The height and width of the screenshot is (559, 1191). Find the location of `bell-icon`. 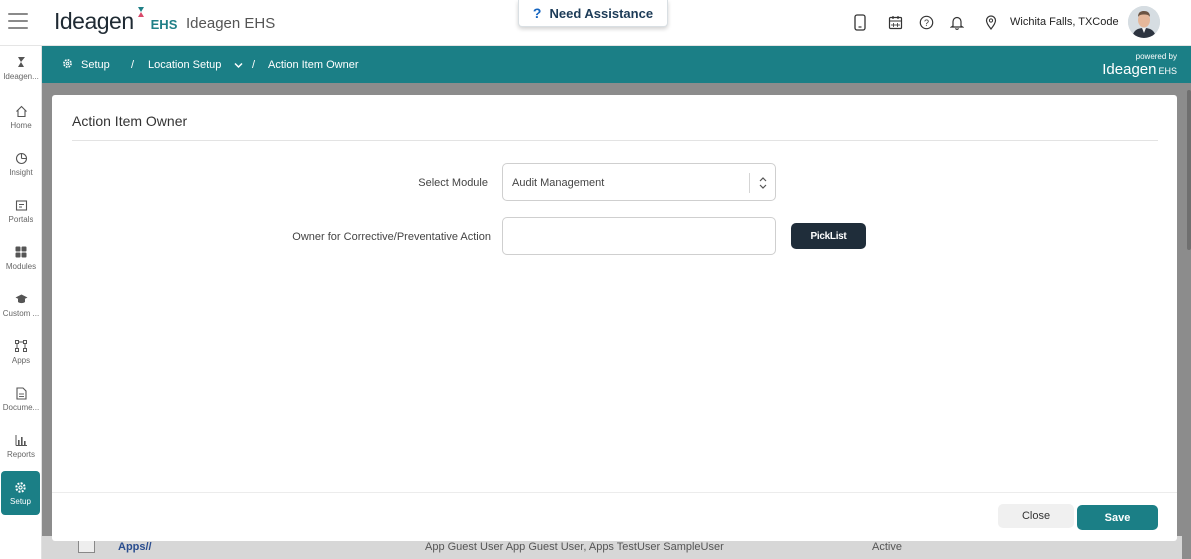

bell-icon is located at coordinates (957, 22).